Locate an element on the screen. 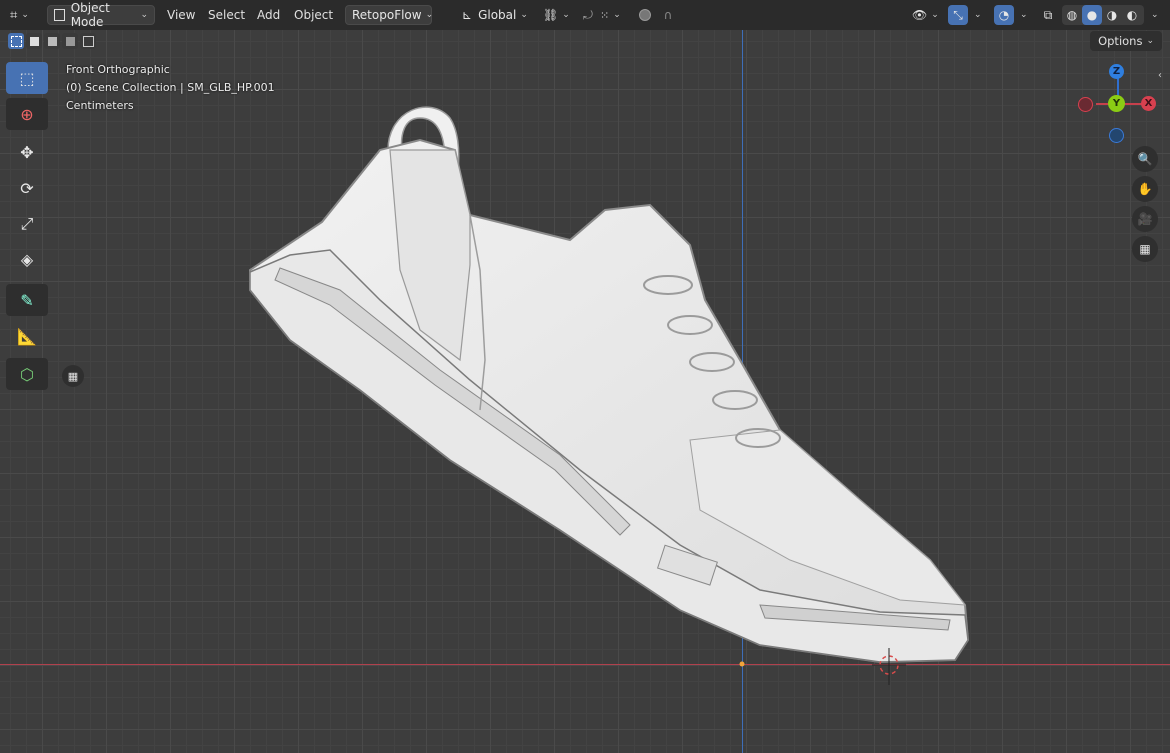 This screenshot has height=753, width=1170. snap-target-icon: ⁙ is located at coordinates (605, 15).